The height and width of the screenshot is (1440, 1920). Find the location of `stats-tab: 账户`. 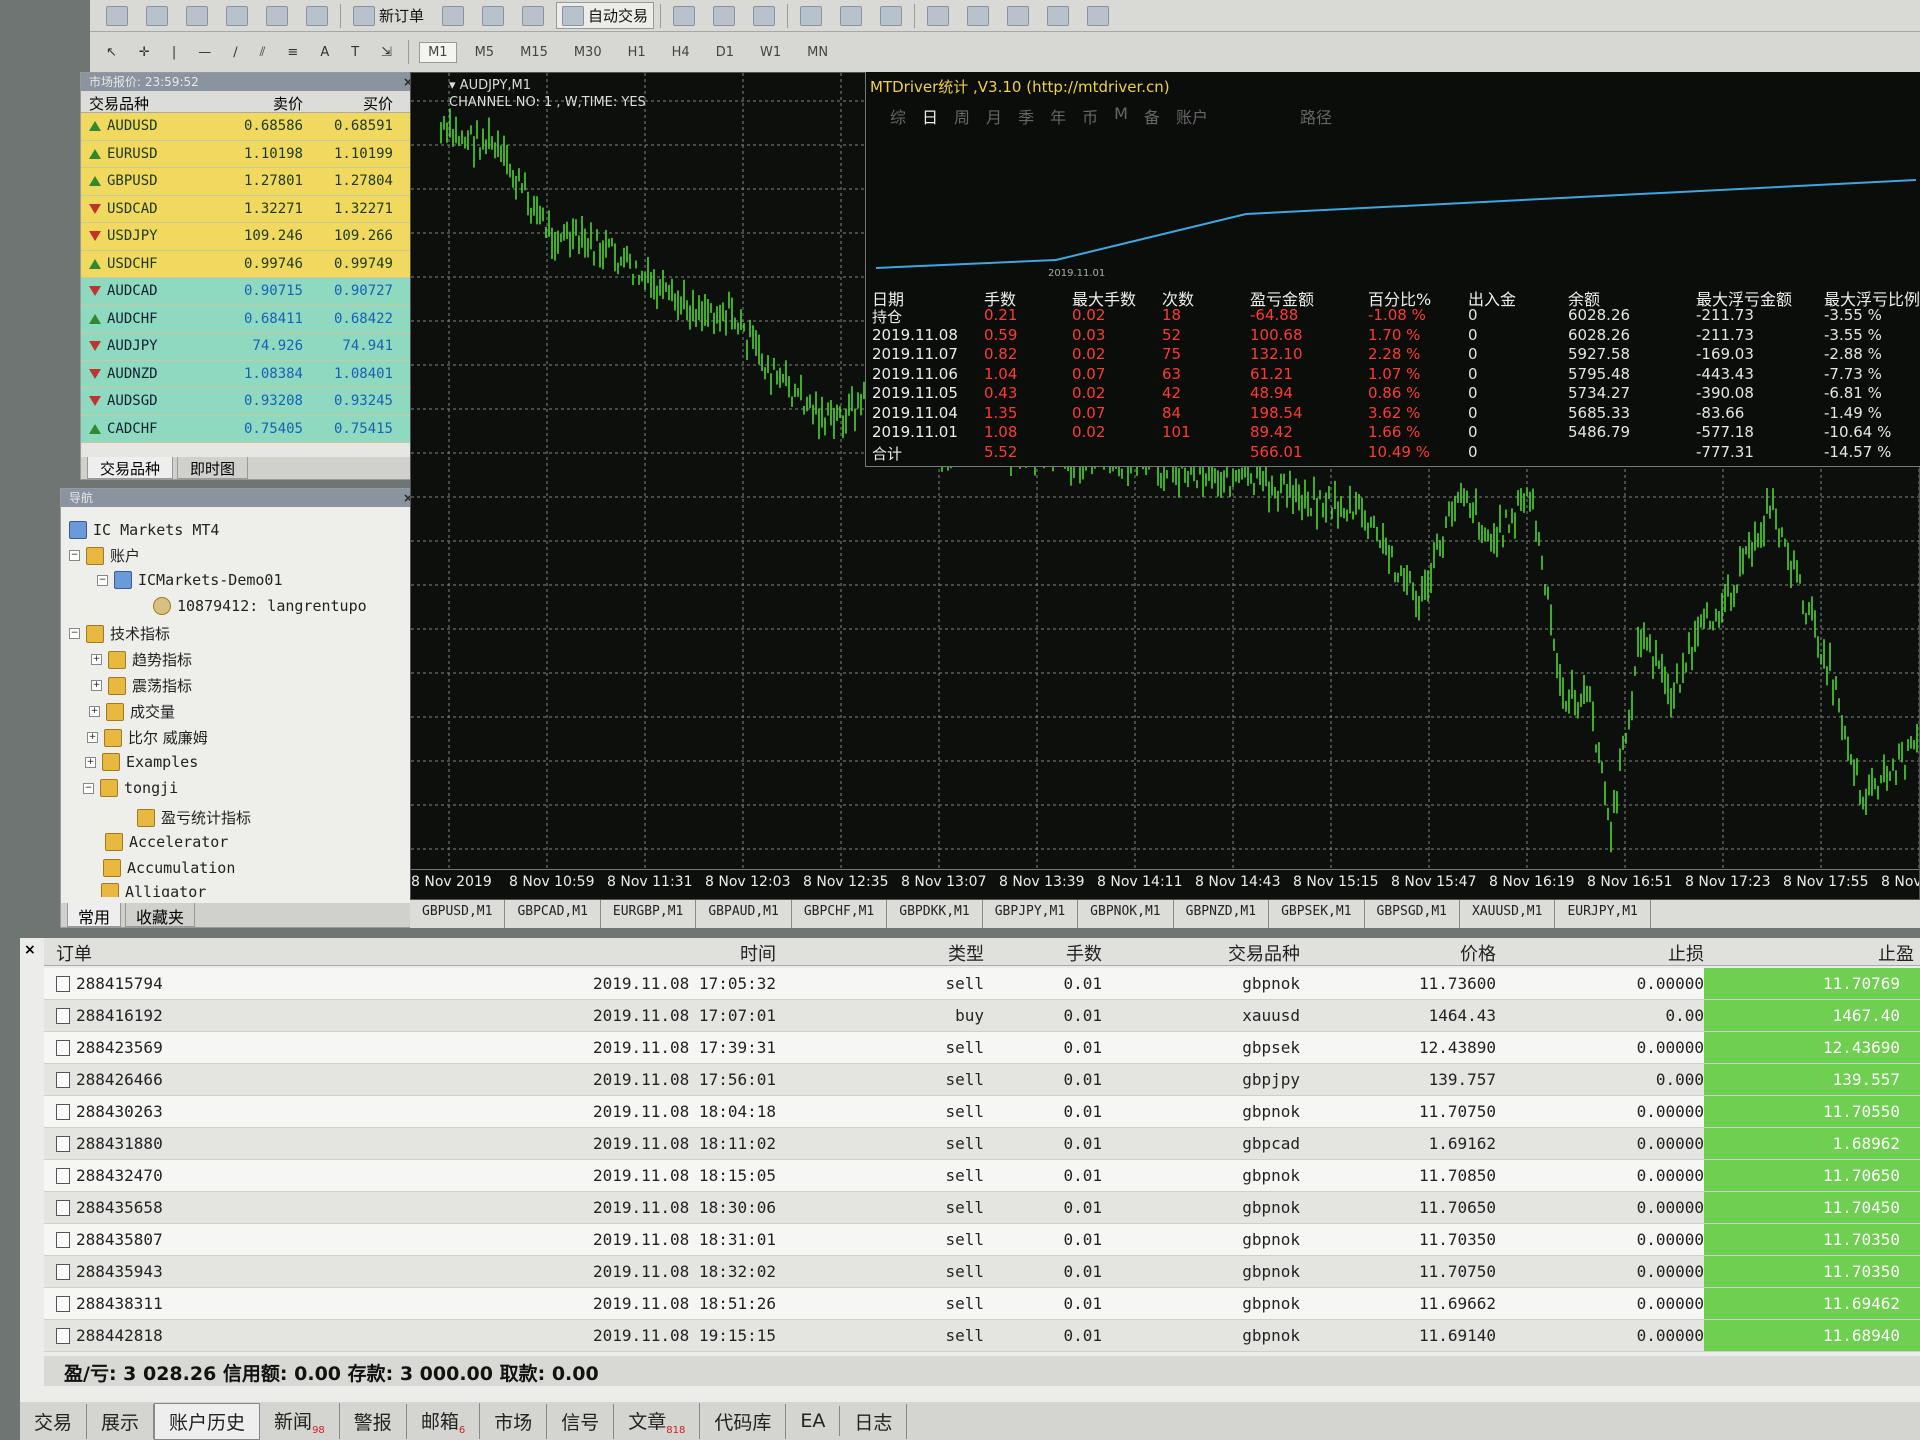

stats-tab: 账户 is located at coordinates (1192, 116).